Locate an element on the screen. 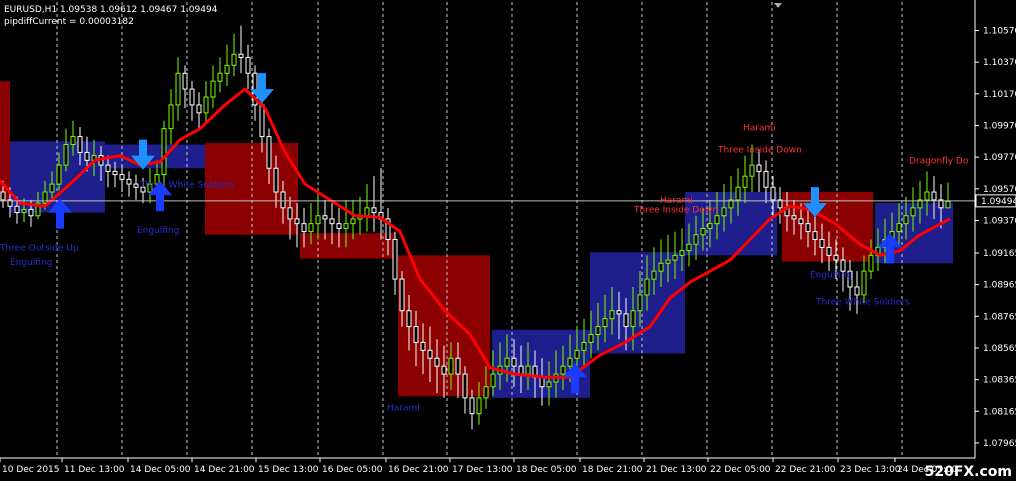 The width and height of the screenshot is (1016, 481). price-tick-label: 1.10370 is located at coordinates (999, 63).